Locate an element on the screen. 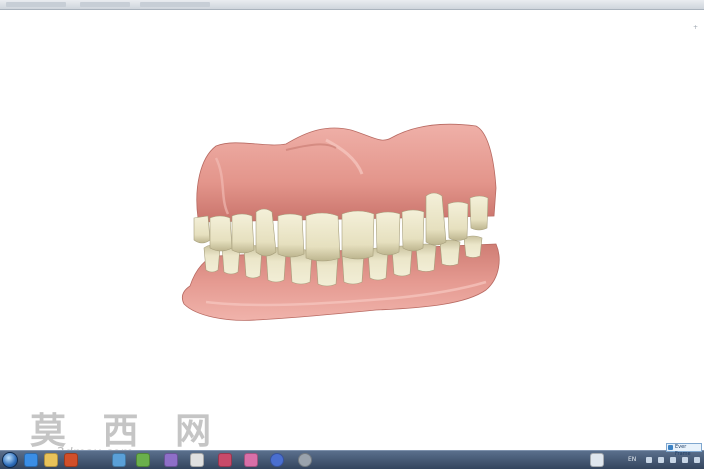 This screenshot has width=704, height=469. ie-icon is located at coordinates (31, 460).